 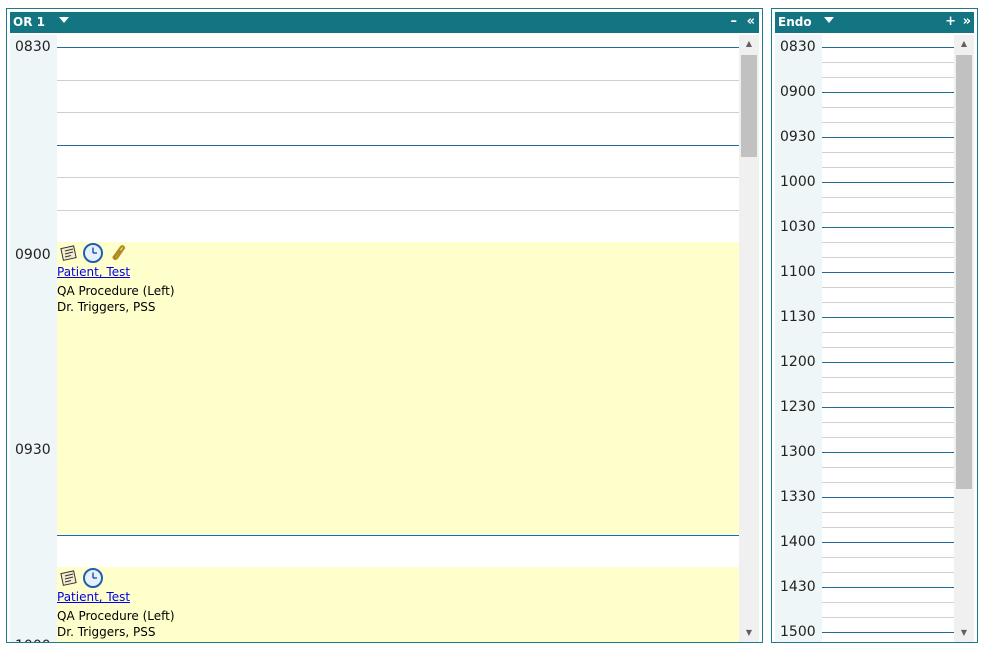 I want to click on endo-dropdown-caret-icon, so click(x=829, y=20).